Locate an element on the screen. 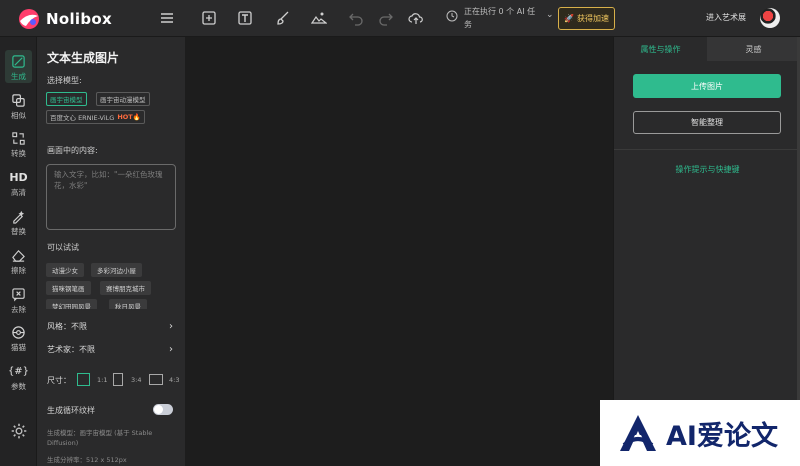  divider is located at coordinates (707, 149).